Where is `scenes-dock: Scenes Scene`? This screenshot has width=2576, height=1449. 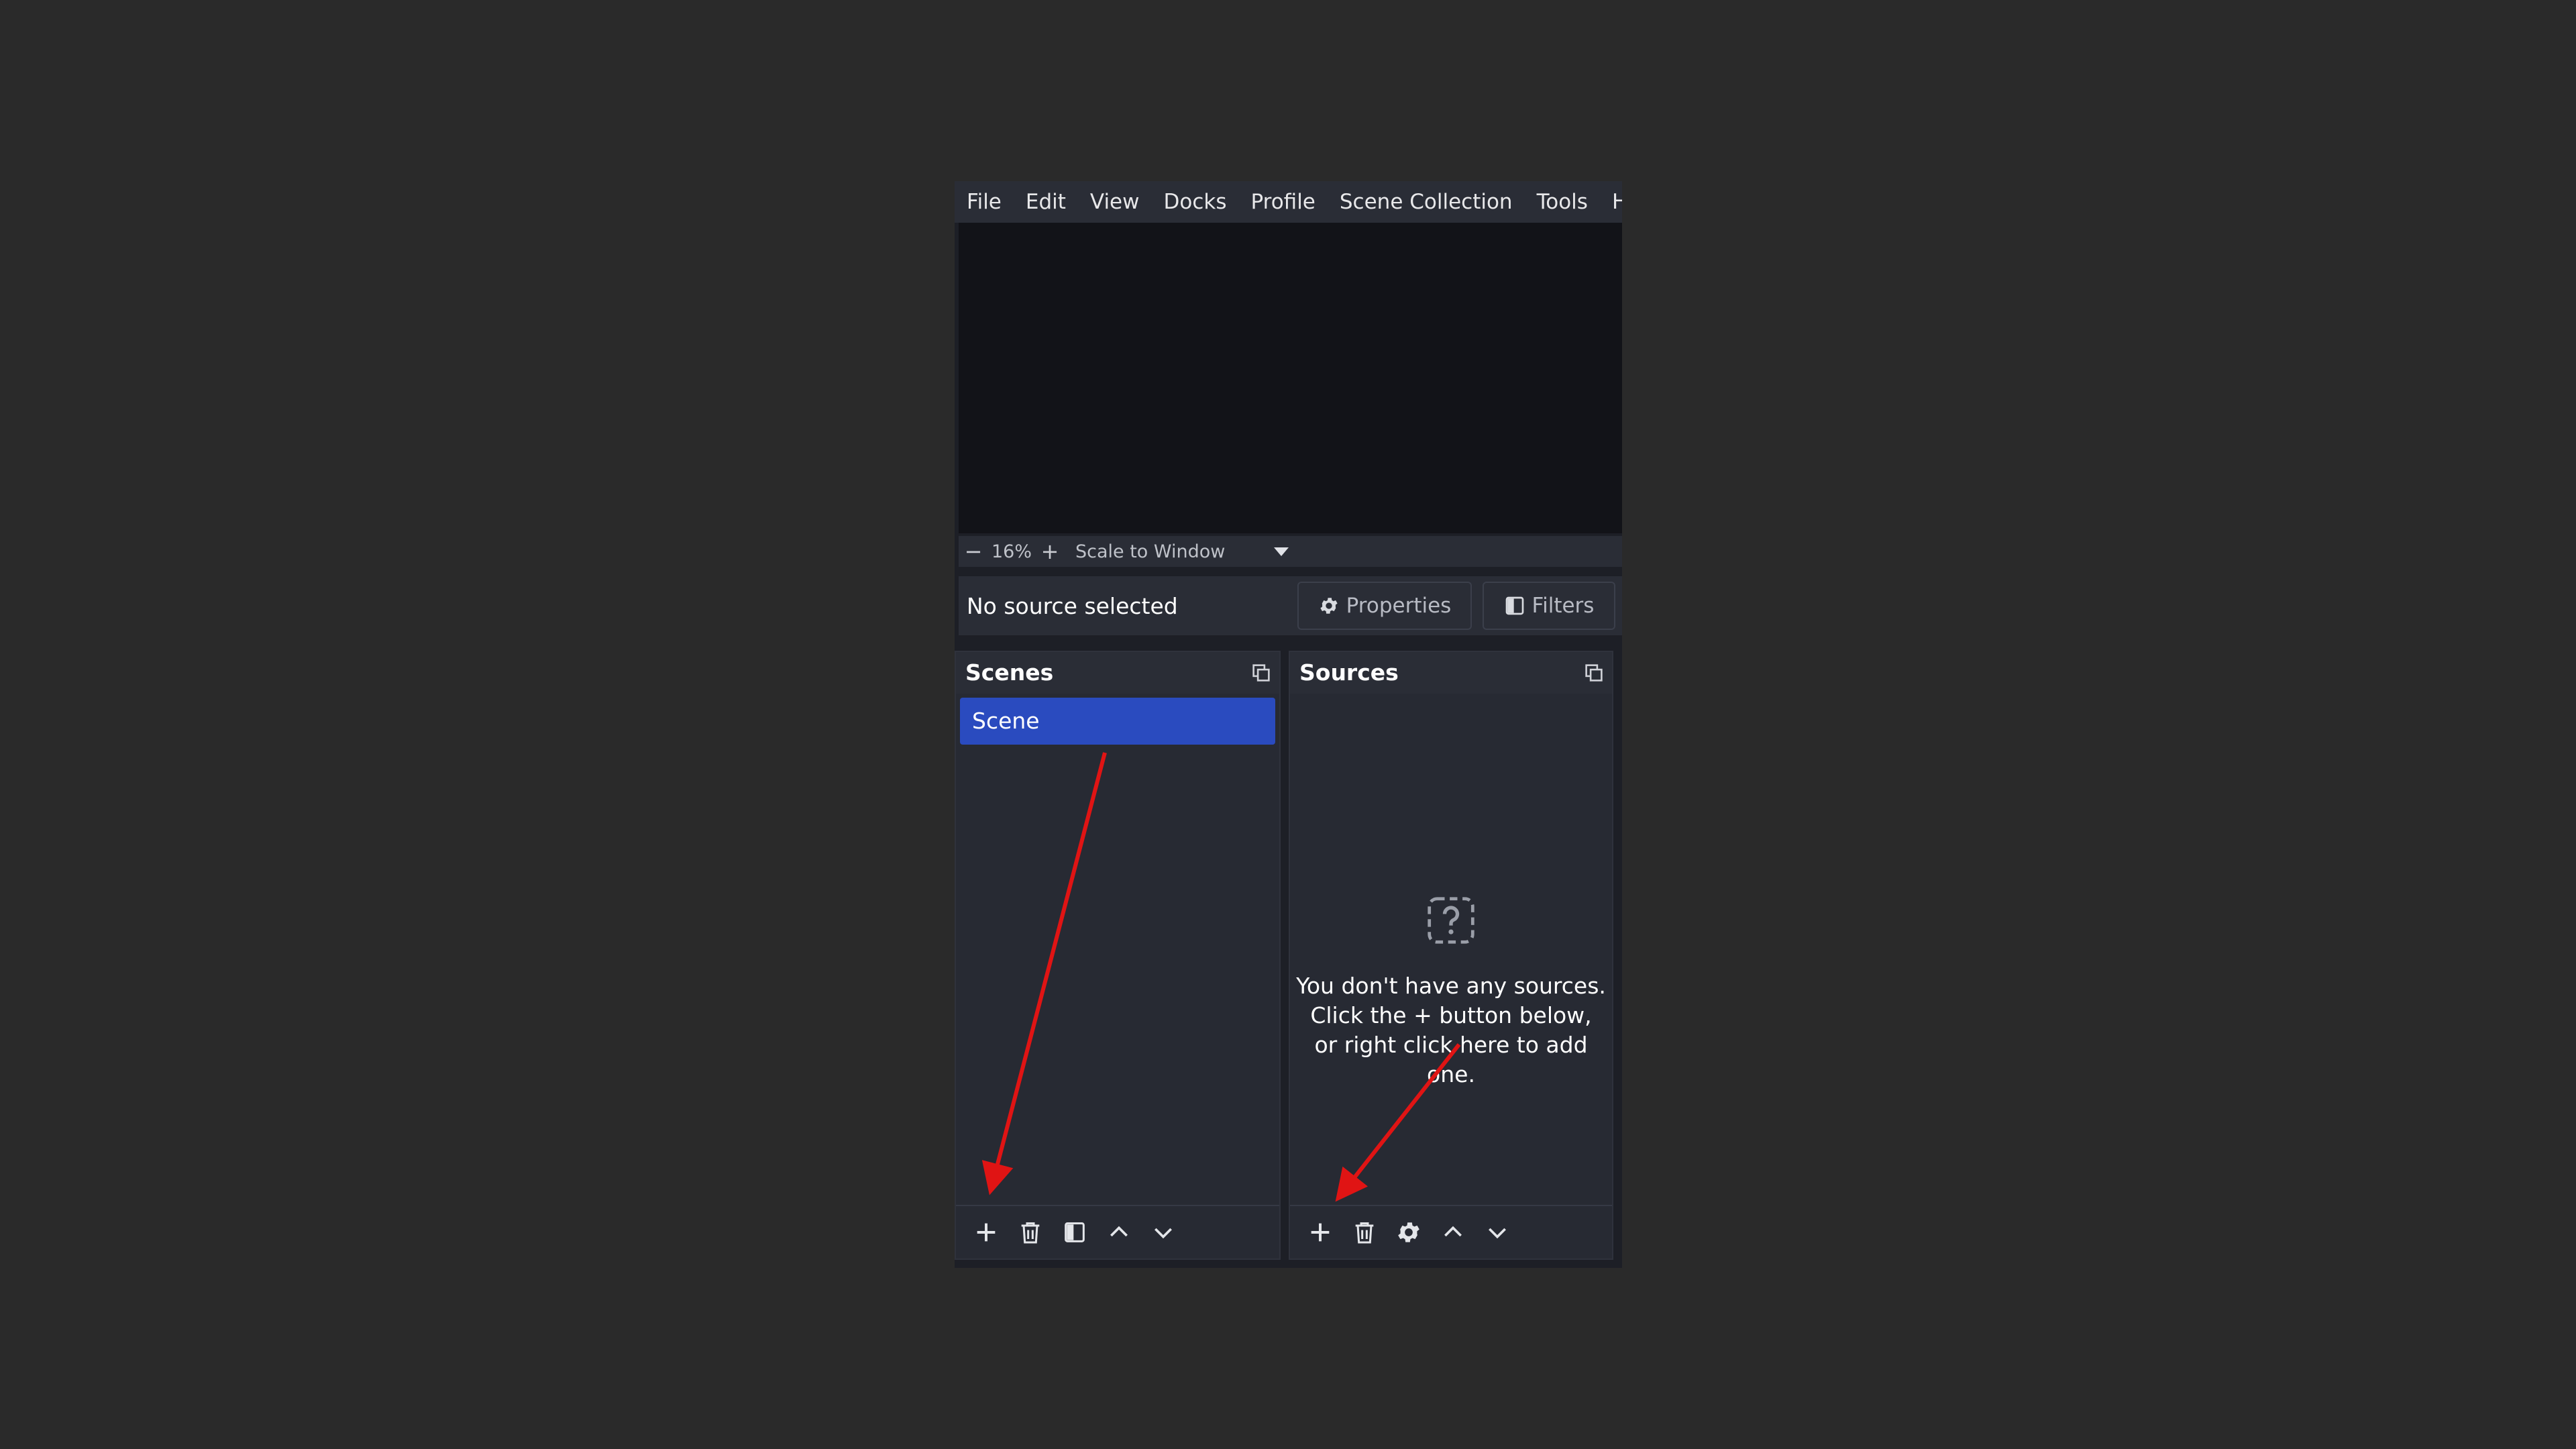
scenes-dock: Scenes Scene is located at coordinates (1118, 955).